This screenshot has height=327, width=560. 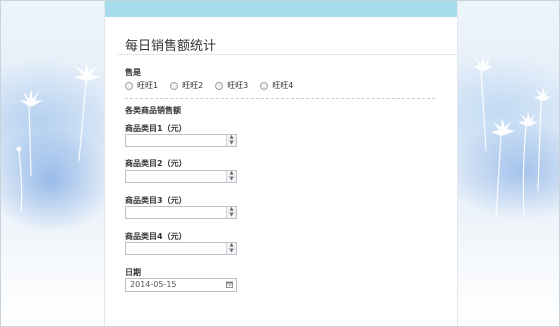 I want to click on radio-label: 旺旺4, so click(x=283, y=85).